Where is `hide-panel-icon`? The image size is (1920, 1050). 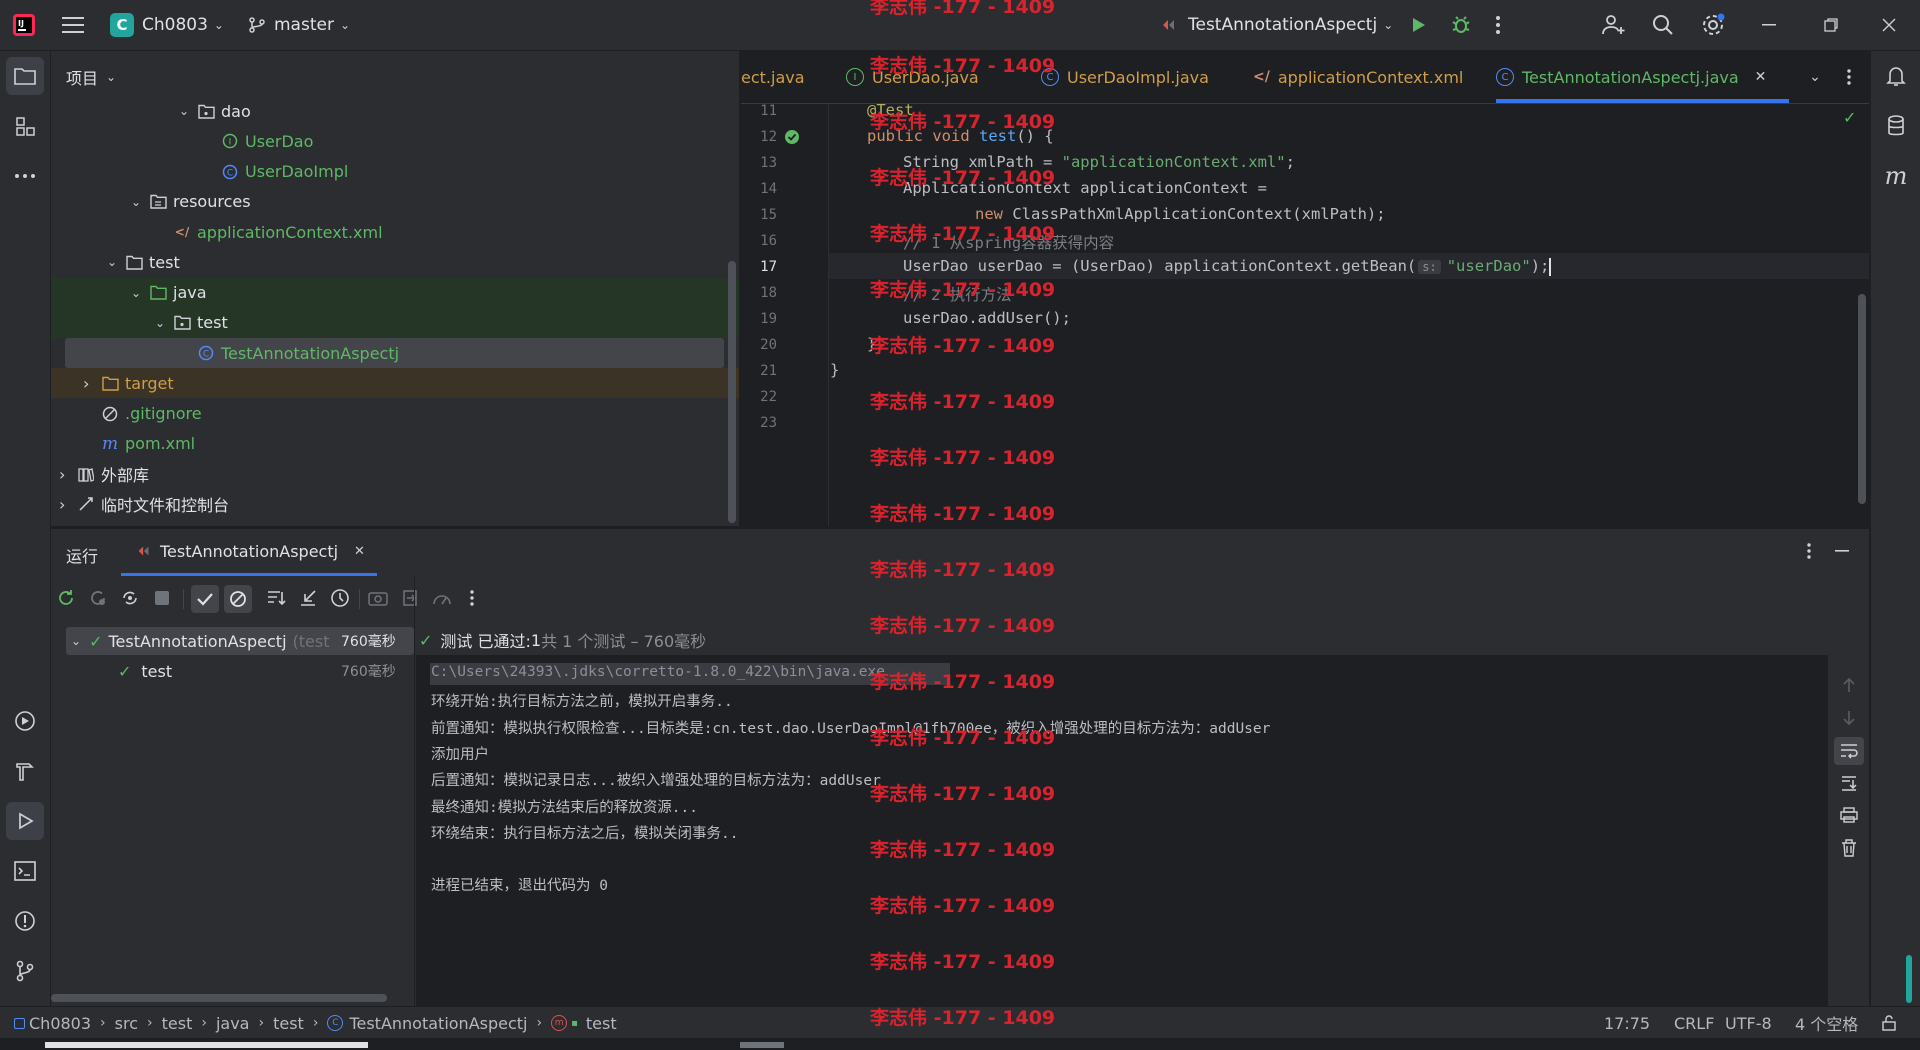 hide-panel-icon is located at coordinates (1842, 551).